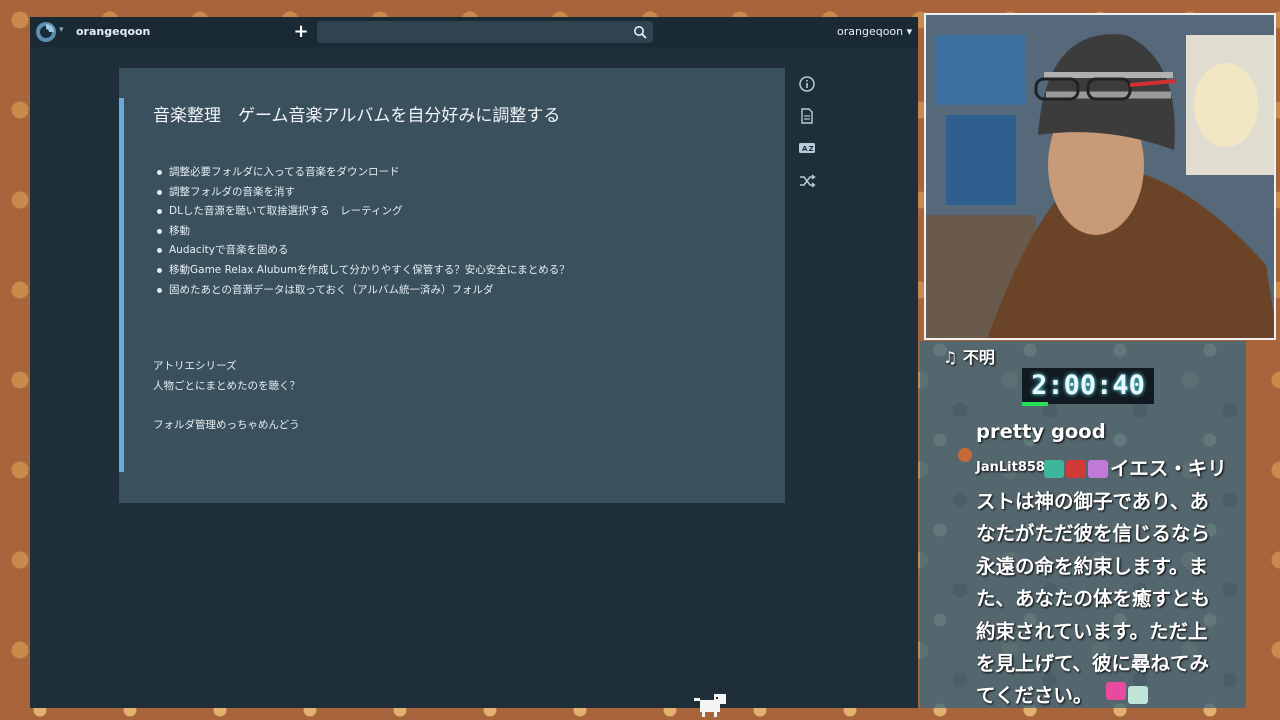  Describe the element at coordinates (1093, 501) in the screenshot. I see `chat-message-line: ストは神の御子であり、あ` at that location.